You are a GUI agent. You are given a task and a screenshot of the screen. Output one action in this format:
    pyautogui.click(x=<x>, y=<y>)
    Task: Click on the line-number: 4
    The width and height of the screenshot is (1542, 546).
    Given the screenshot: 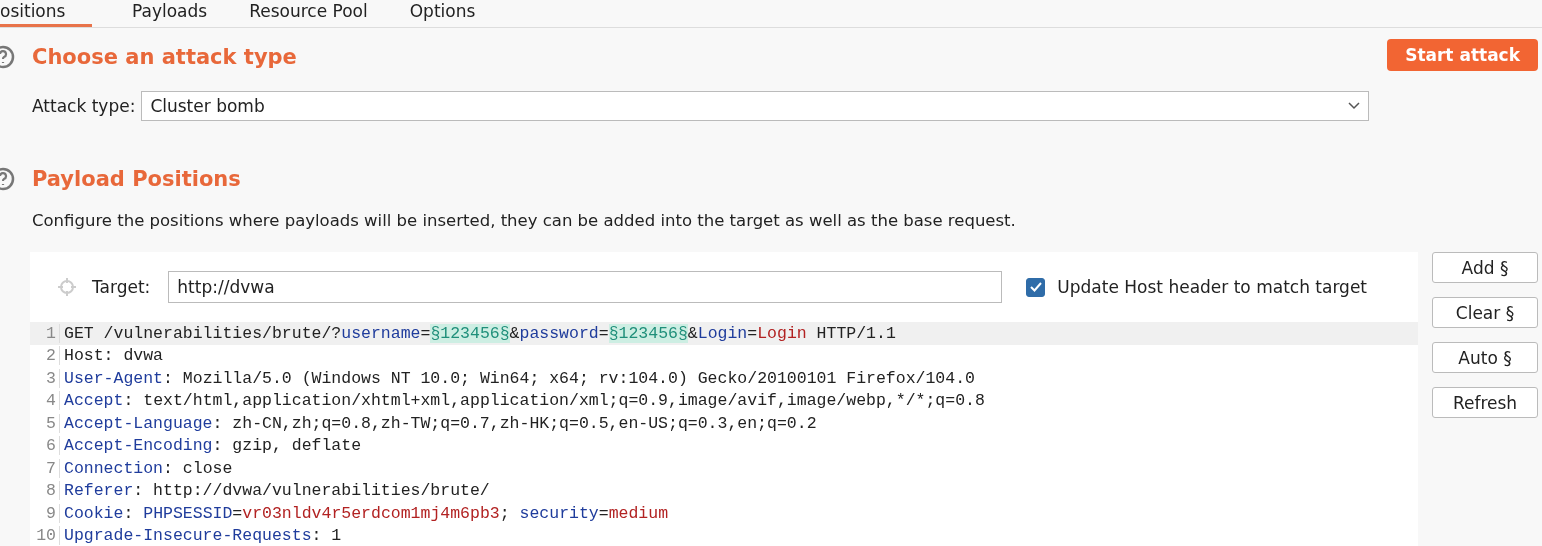 What is the action you would take?
    pyautogui.click(x=45, y=401)
    